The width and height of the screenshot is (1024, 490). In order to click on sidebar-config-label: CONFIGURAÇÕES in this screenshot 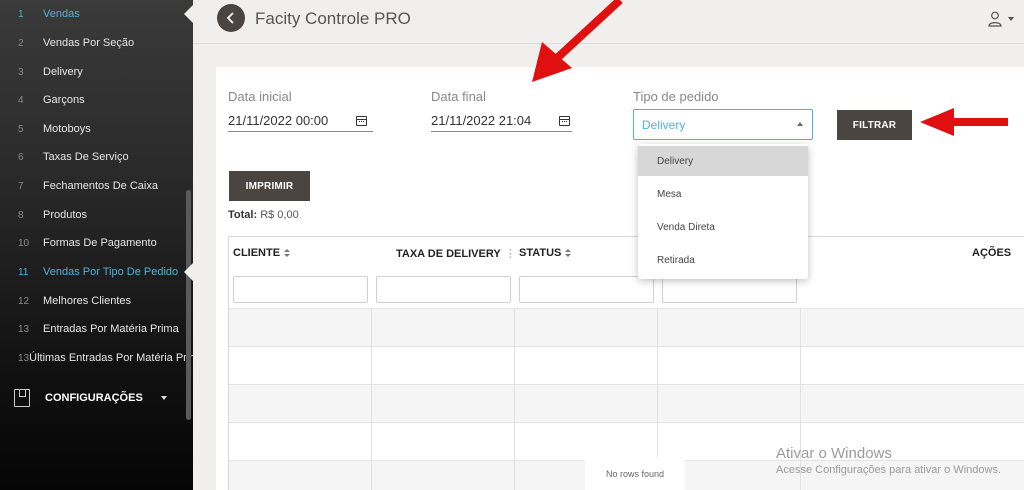, I will do `click(94, 398)`.